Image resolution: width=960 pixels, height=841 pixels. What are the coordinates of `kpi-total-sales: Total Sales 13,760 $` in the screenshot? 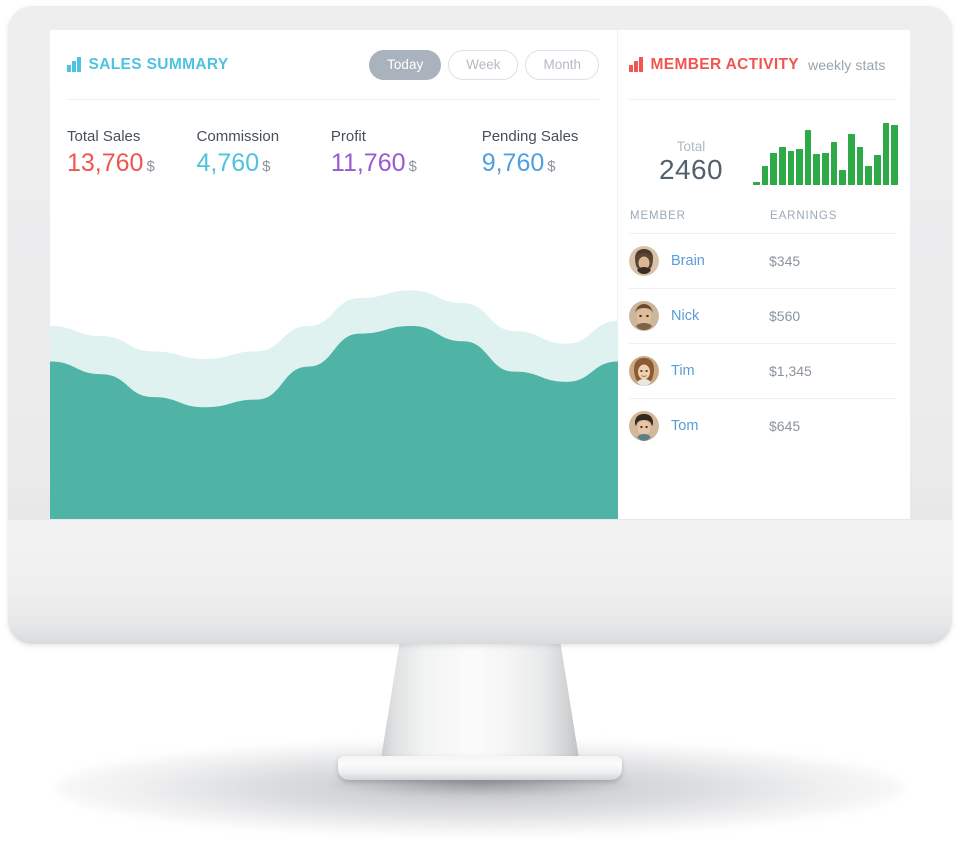 It's located at (132, 153).